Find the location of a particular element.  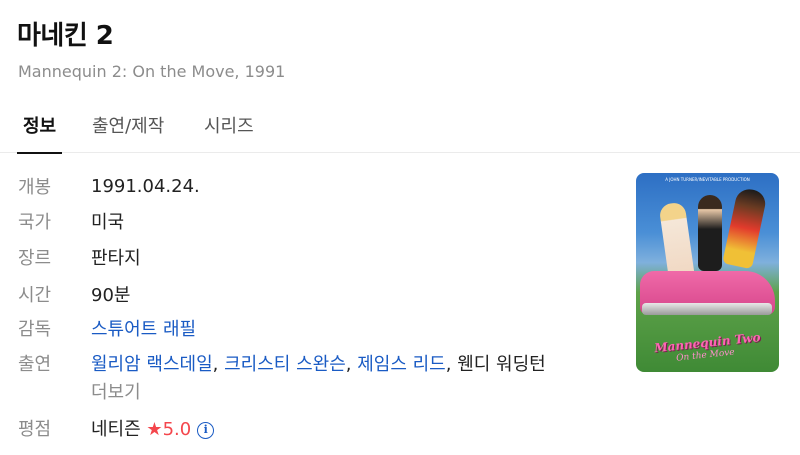

rating-source: 네티즌 is located at coordinates (116, 429).